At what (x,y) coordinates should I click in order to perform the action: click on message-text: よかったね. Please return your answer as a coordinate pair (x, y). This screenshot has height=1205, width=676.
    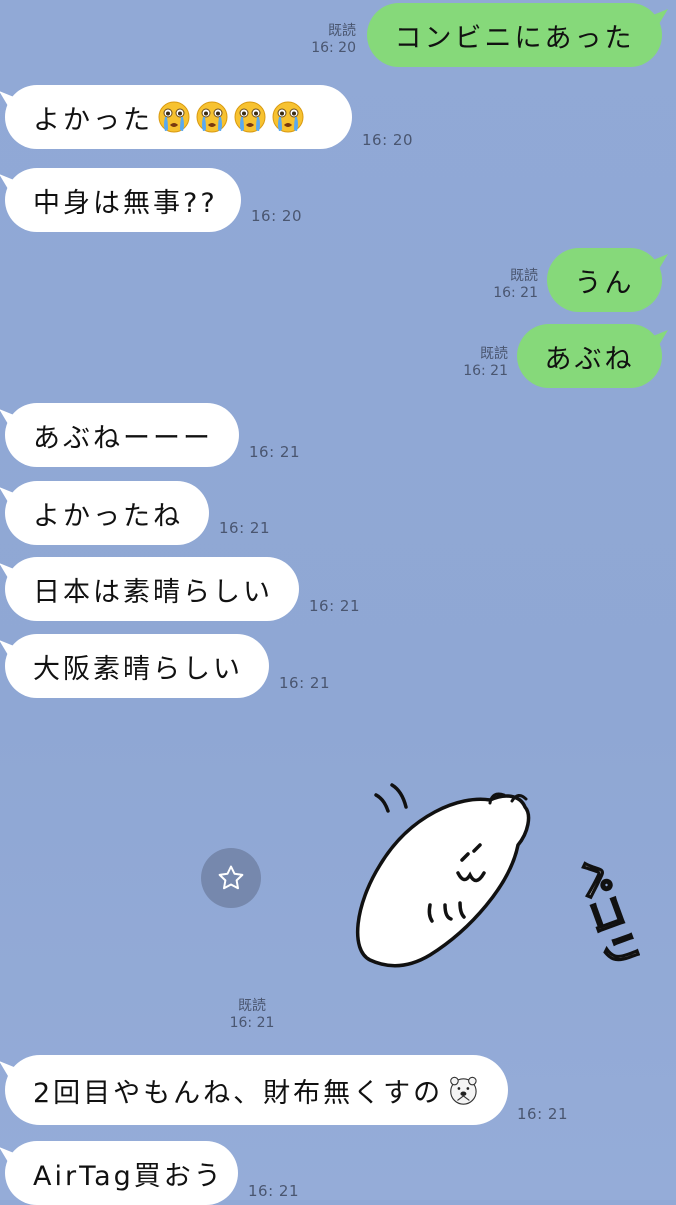
    Looking at the image, I should click on (108, 516).